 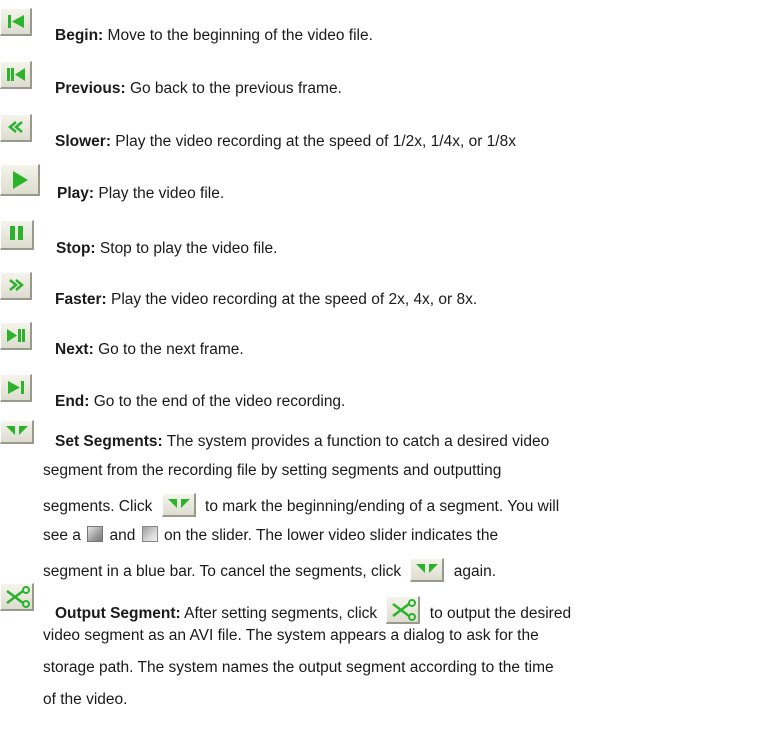 I want to click on item-description: again., so click(x=474, y=571).